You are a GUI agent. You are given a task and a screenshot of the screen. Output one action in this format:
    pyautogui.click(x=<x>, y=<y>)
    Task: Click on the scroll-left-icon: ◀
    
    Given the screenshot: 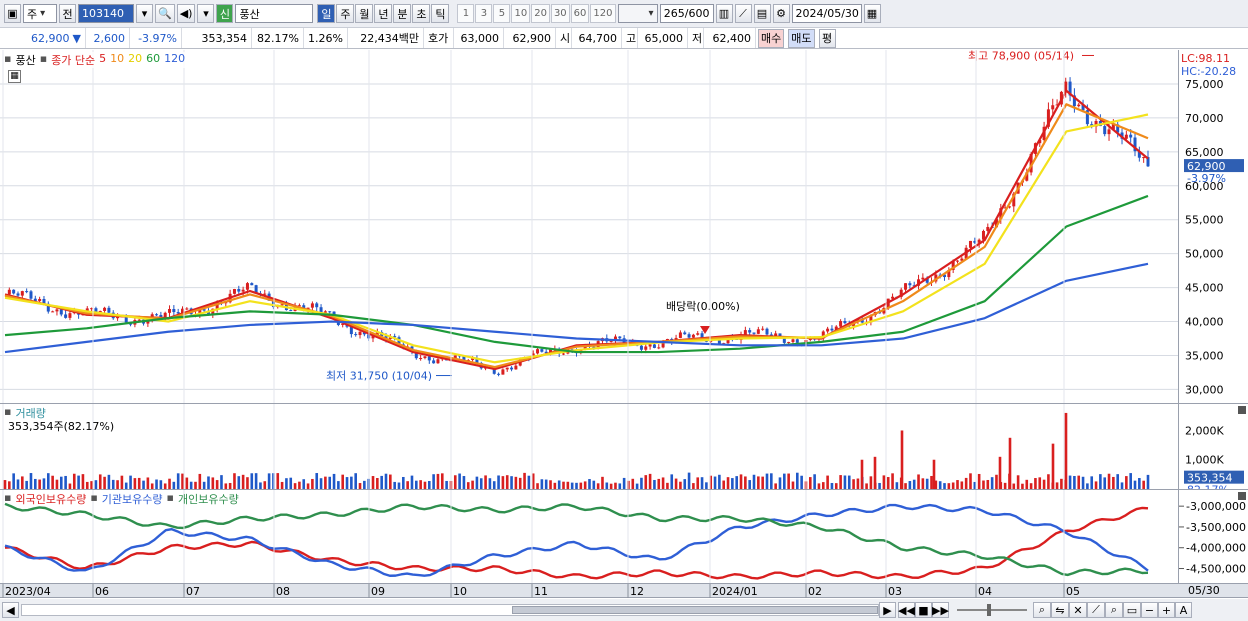 What is the action you would take?
    pyautogui.click(x=10, y=610)
    